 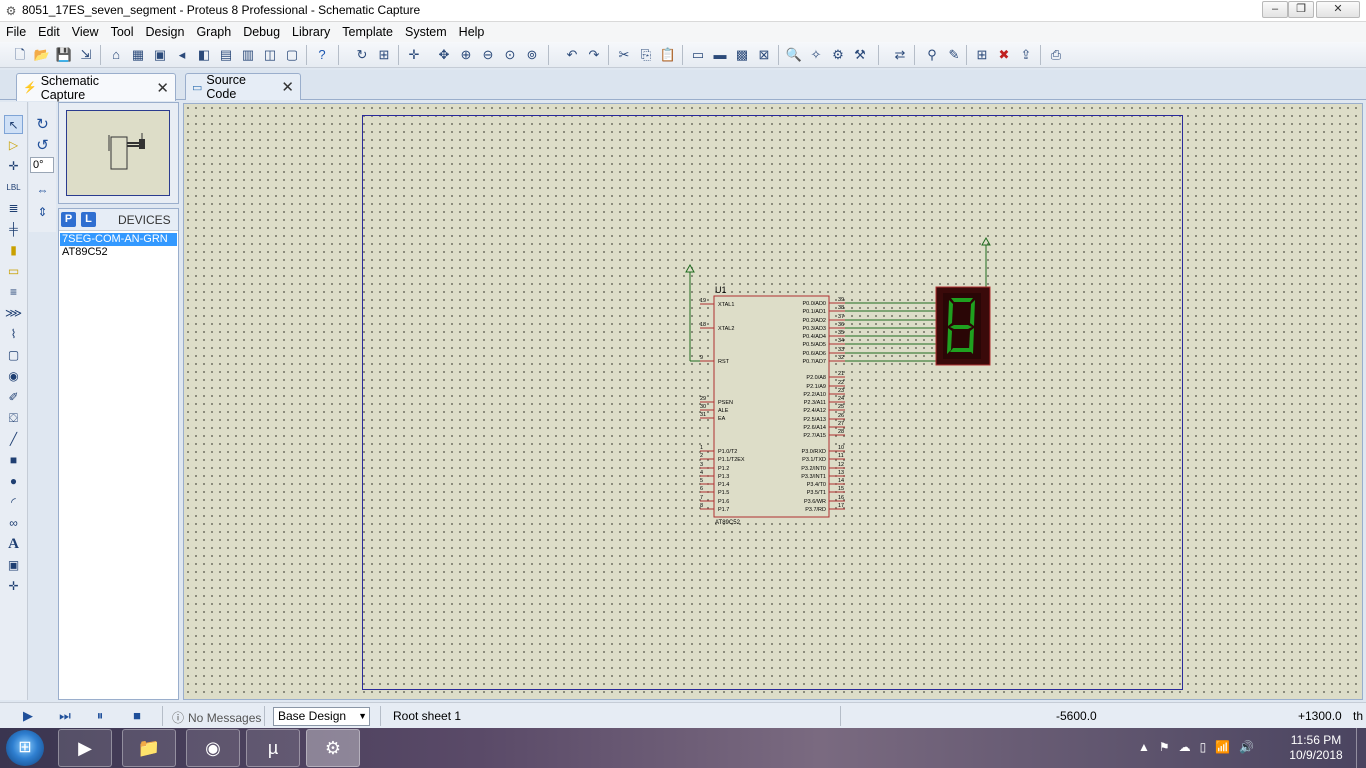 What do you see at coordinates (1361, 748) in the screenshot?
I see `show-desktop-button` at bounding box center [1361, 748].